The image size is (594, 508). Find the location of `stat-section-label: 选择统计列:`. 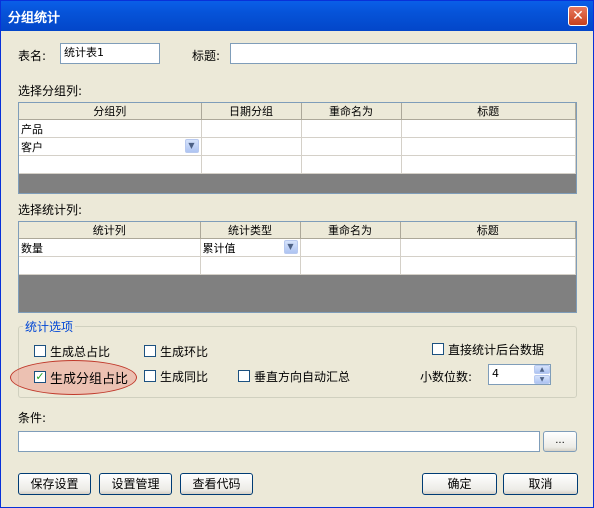

stat-section-label: 选择统计列: is located at coordinates (50, 210).